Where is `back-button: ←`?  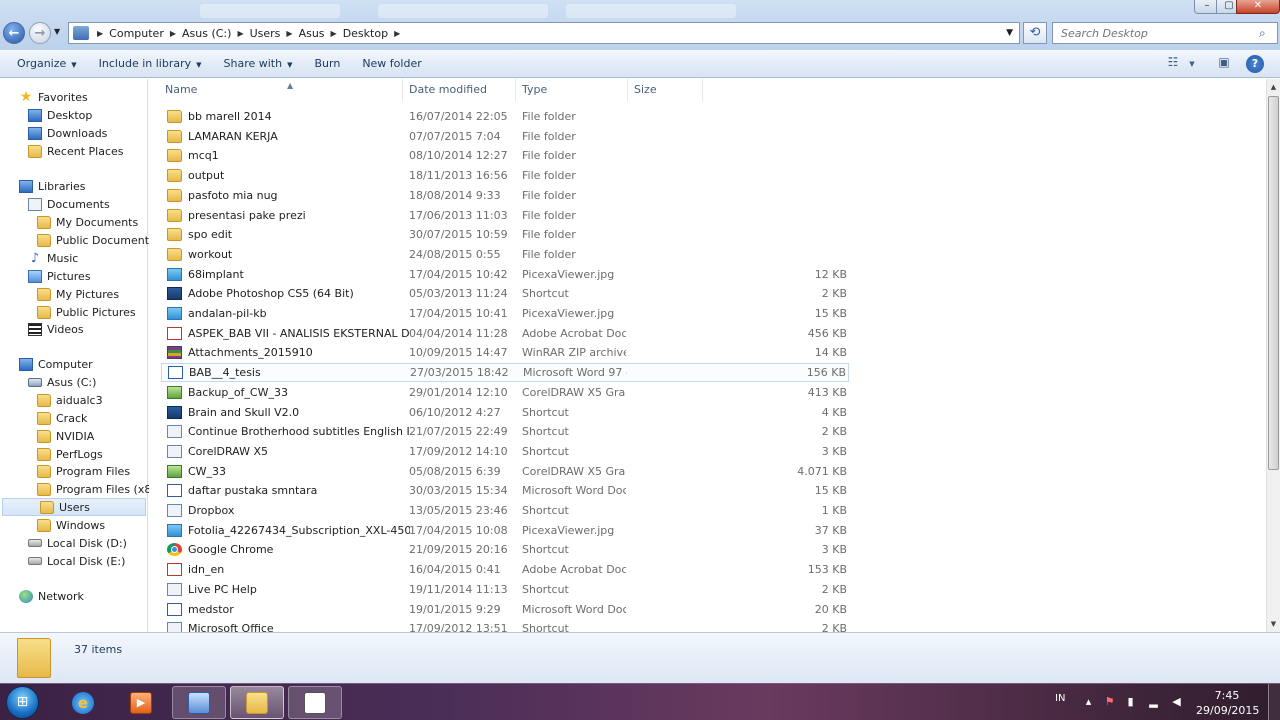 back-button: ← is located at coordinates (14, 33).